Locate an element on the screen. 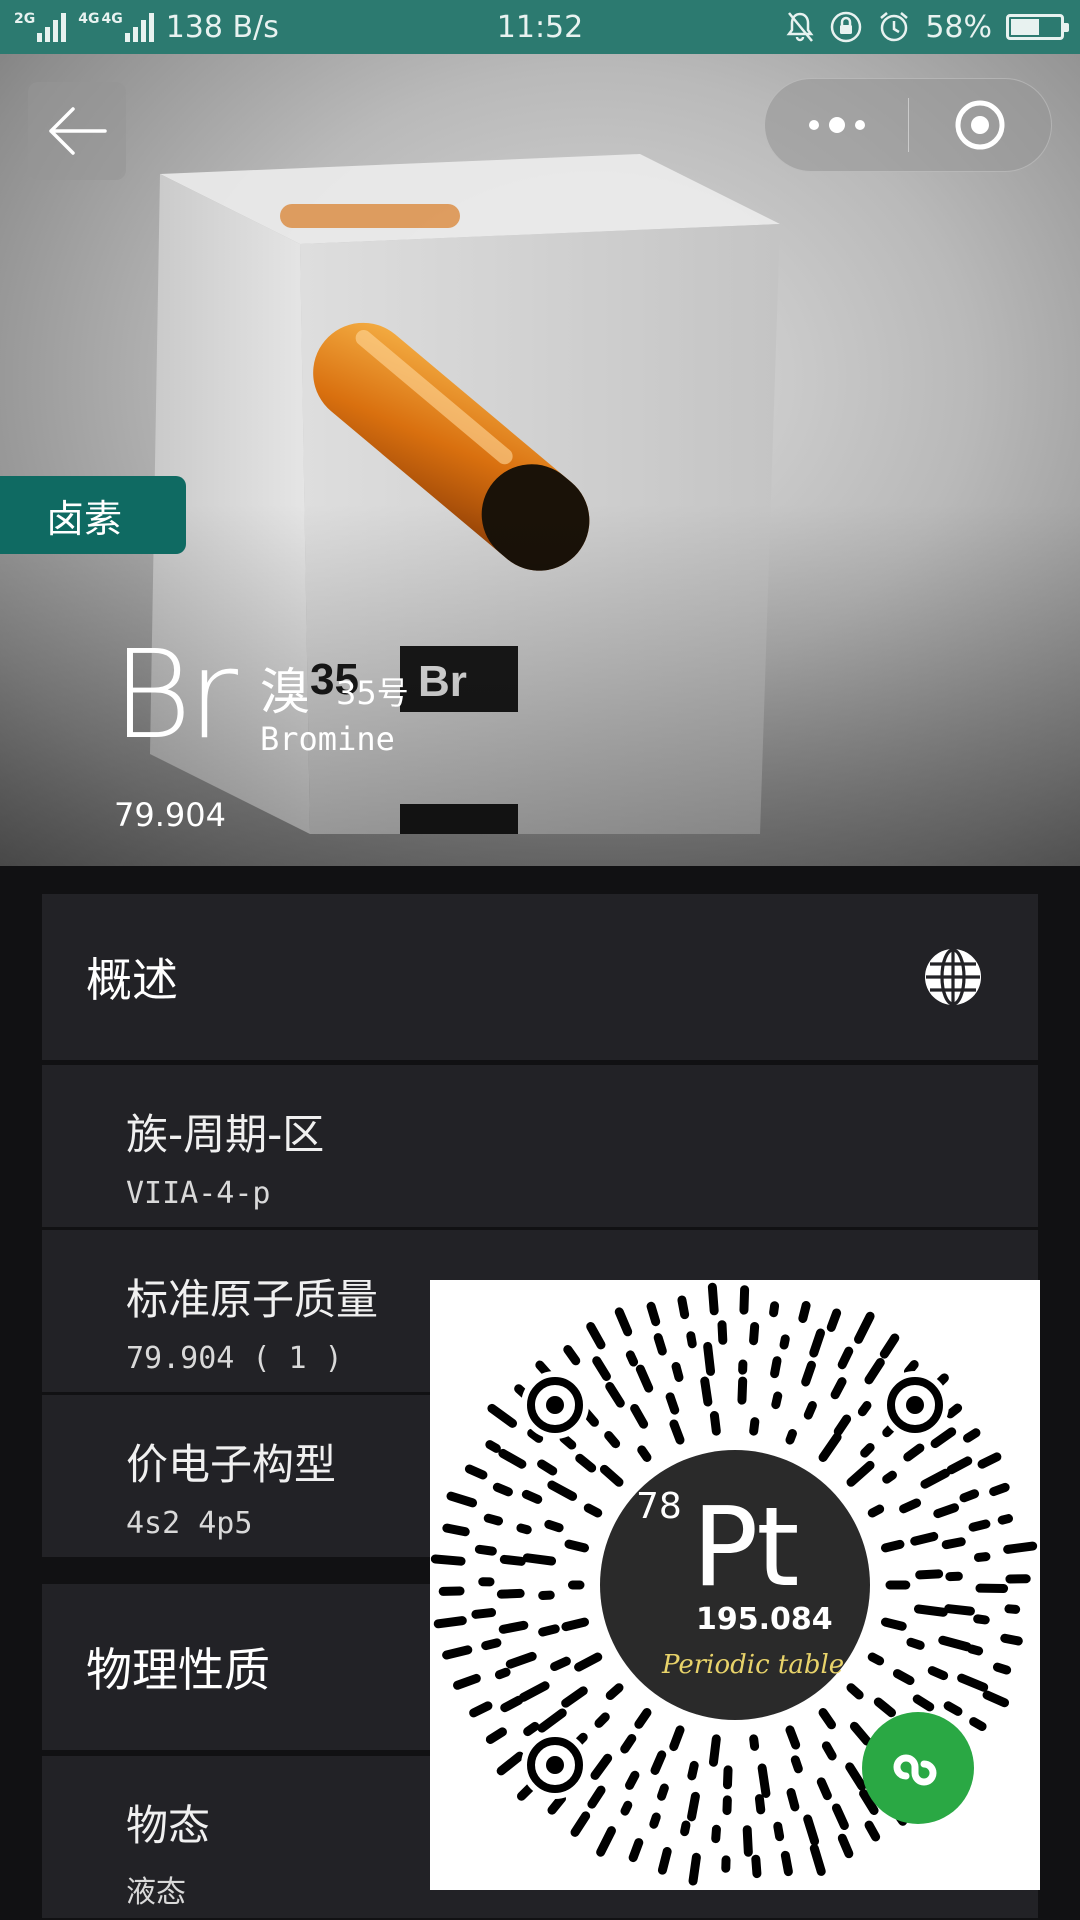 The width and height of the screenshot is (1080, 1920). code-atomic-number: 78 is located at coordinates (659, 1506).